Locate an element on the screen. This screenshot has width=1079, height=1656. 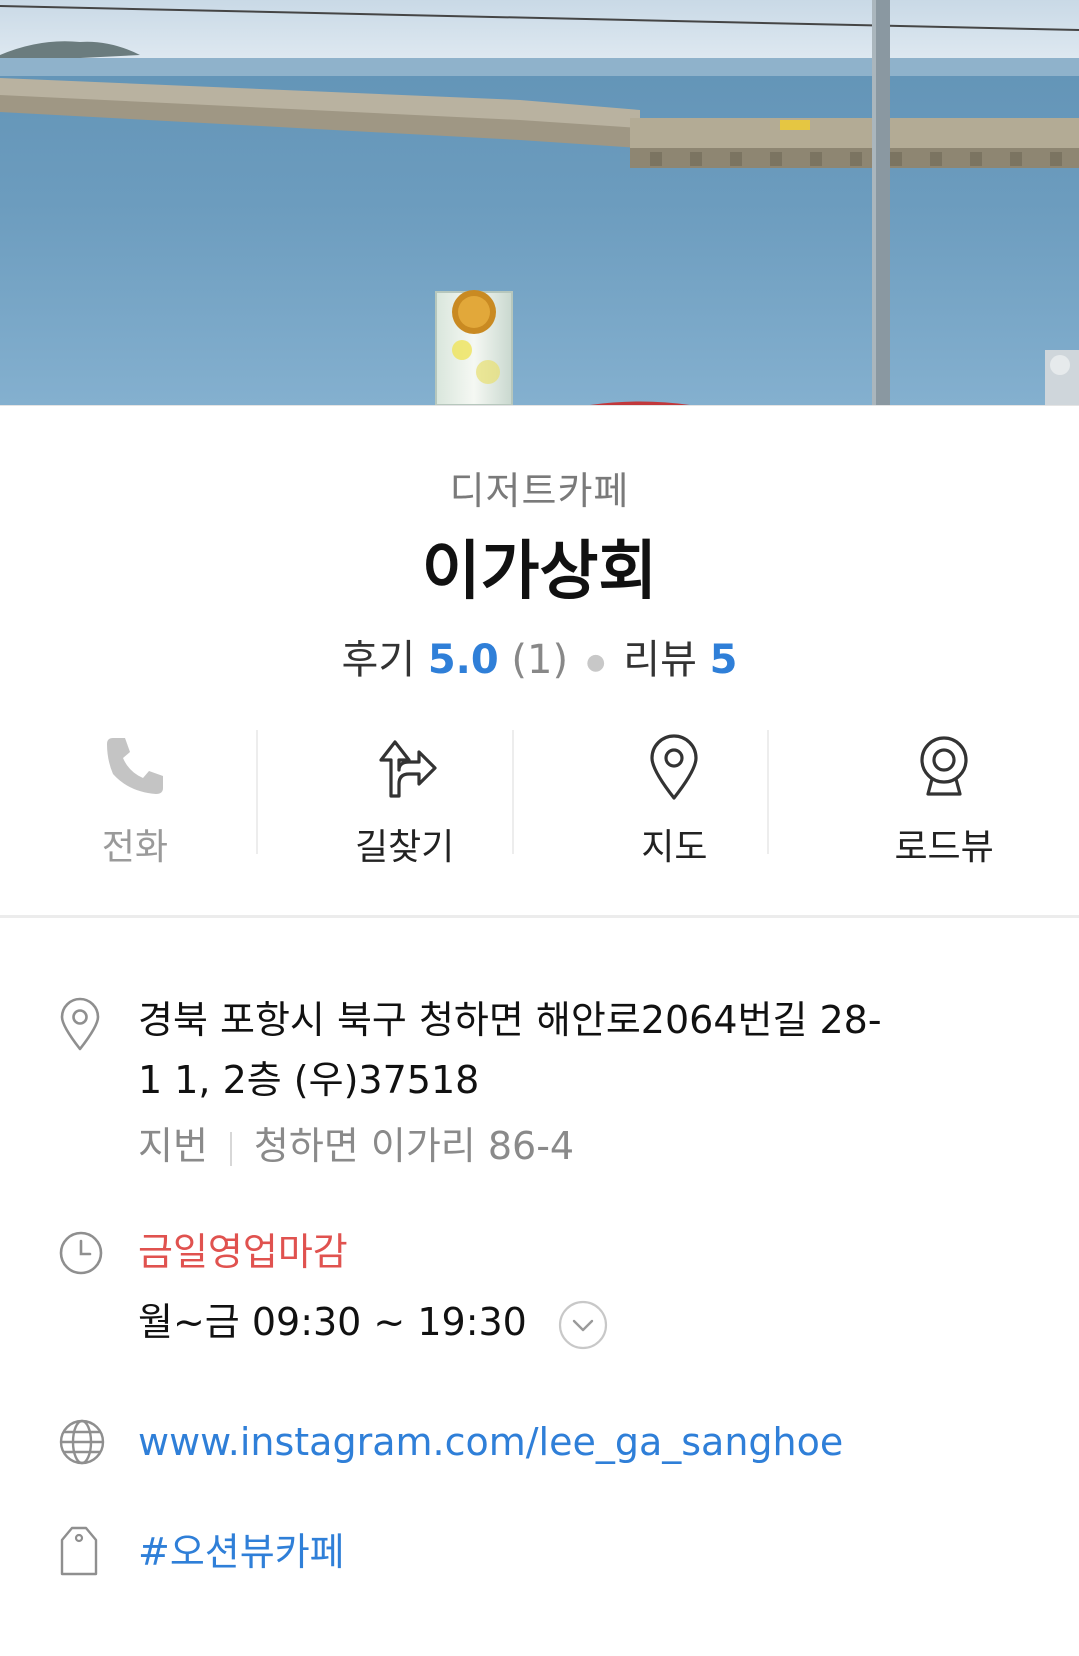
jibun-label: 지번 is located at coordinates (173, 1146).